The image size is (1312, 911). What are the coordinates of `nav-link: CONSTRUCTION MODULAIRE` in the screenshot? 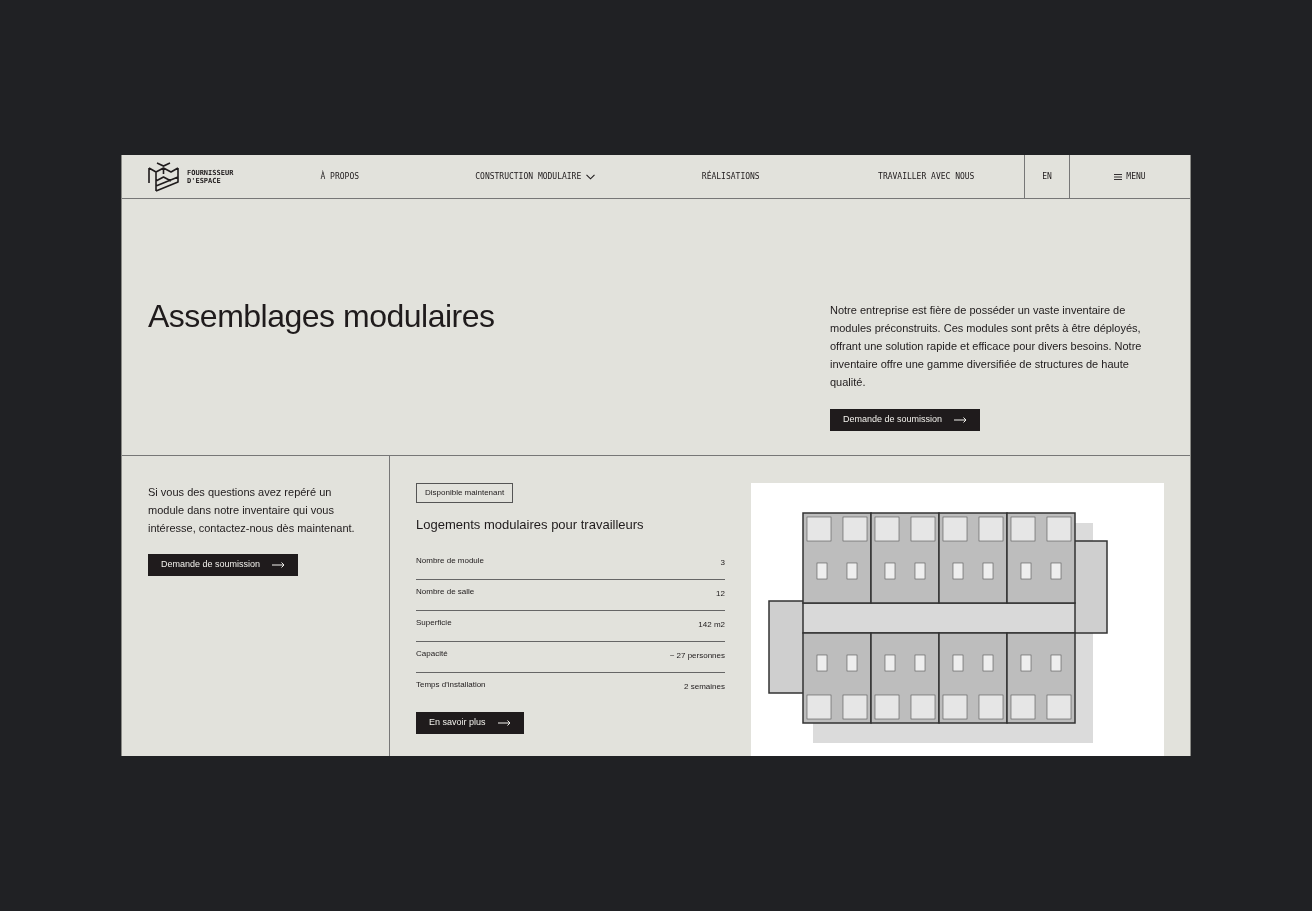 It's located at (535, 176).